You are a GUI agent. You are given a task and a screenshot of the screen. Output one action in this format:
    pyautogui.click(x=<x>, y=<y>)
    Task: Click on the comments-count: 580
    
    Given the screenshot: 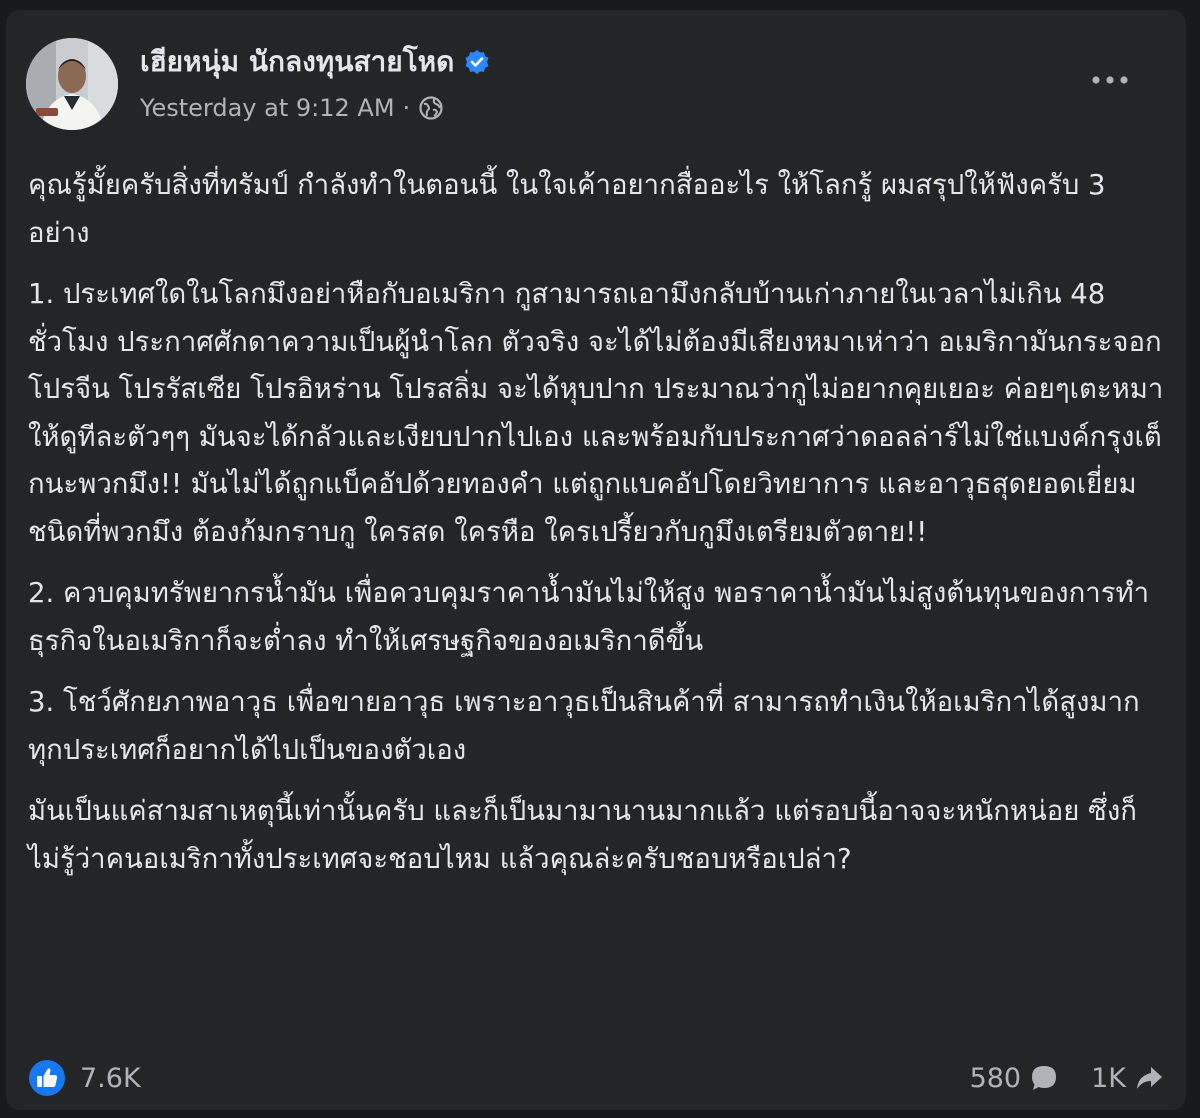 What is the action you would take?
    pyautogui.click(x=995, y=1078)
    